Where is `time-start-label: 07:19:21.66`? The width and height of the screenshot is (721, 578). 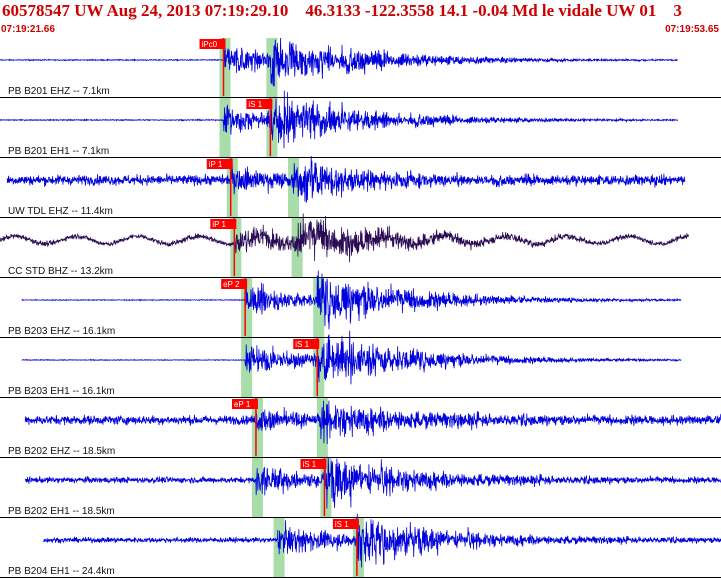
time-start-label: 07:19:21.66 is located at coordinates (28, 29).